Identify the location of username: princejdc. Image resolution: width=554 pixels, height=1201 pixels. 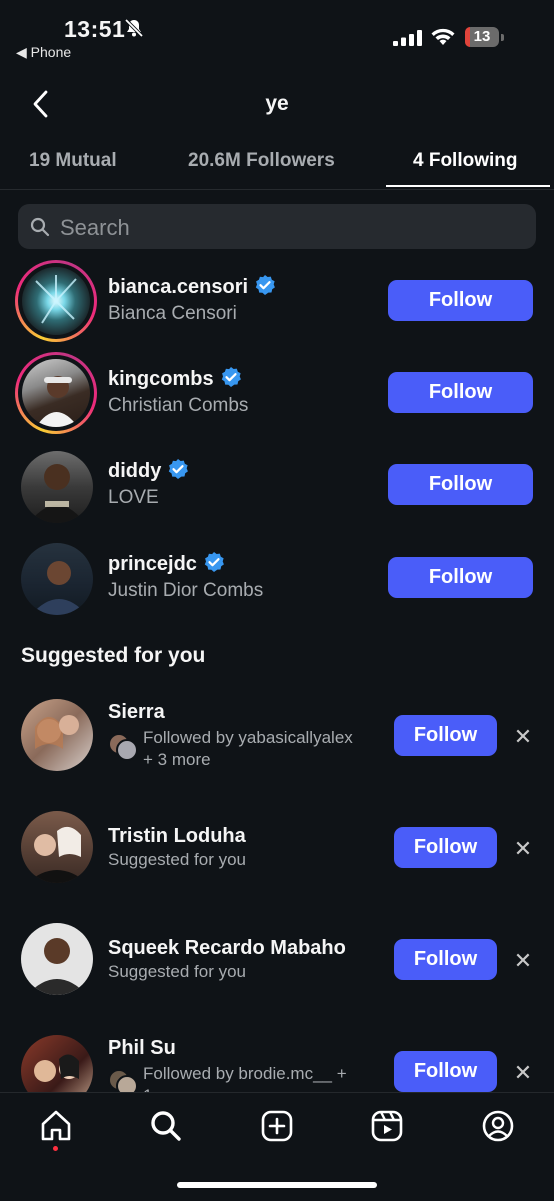
(152, 564).